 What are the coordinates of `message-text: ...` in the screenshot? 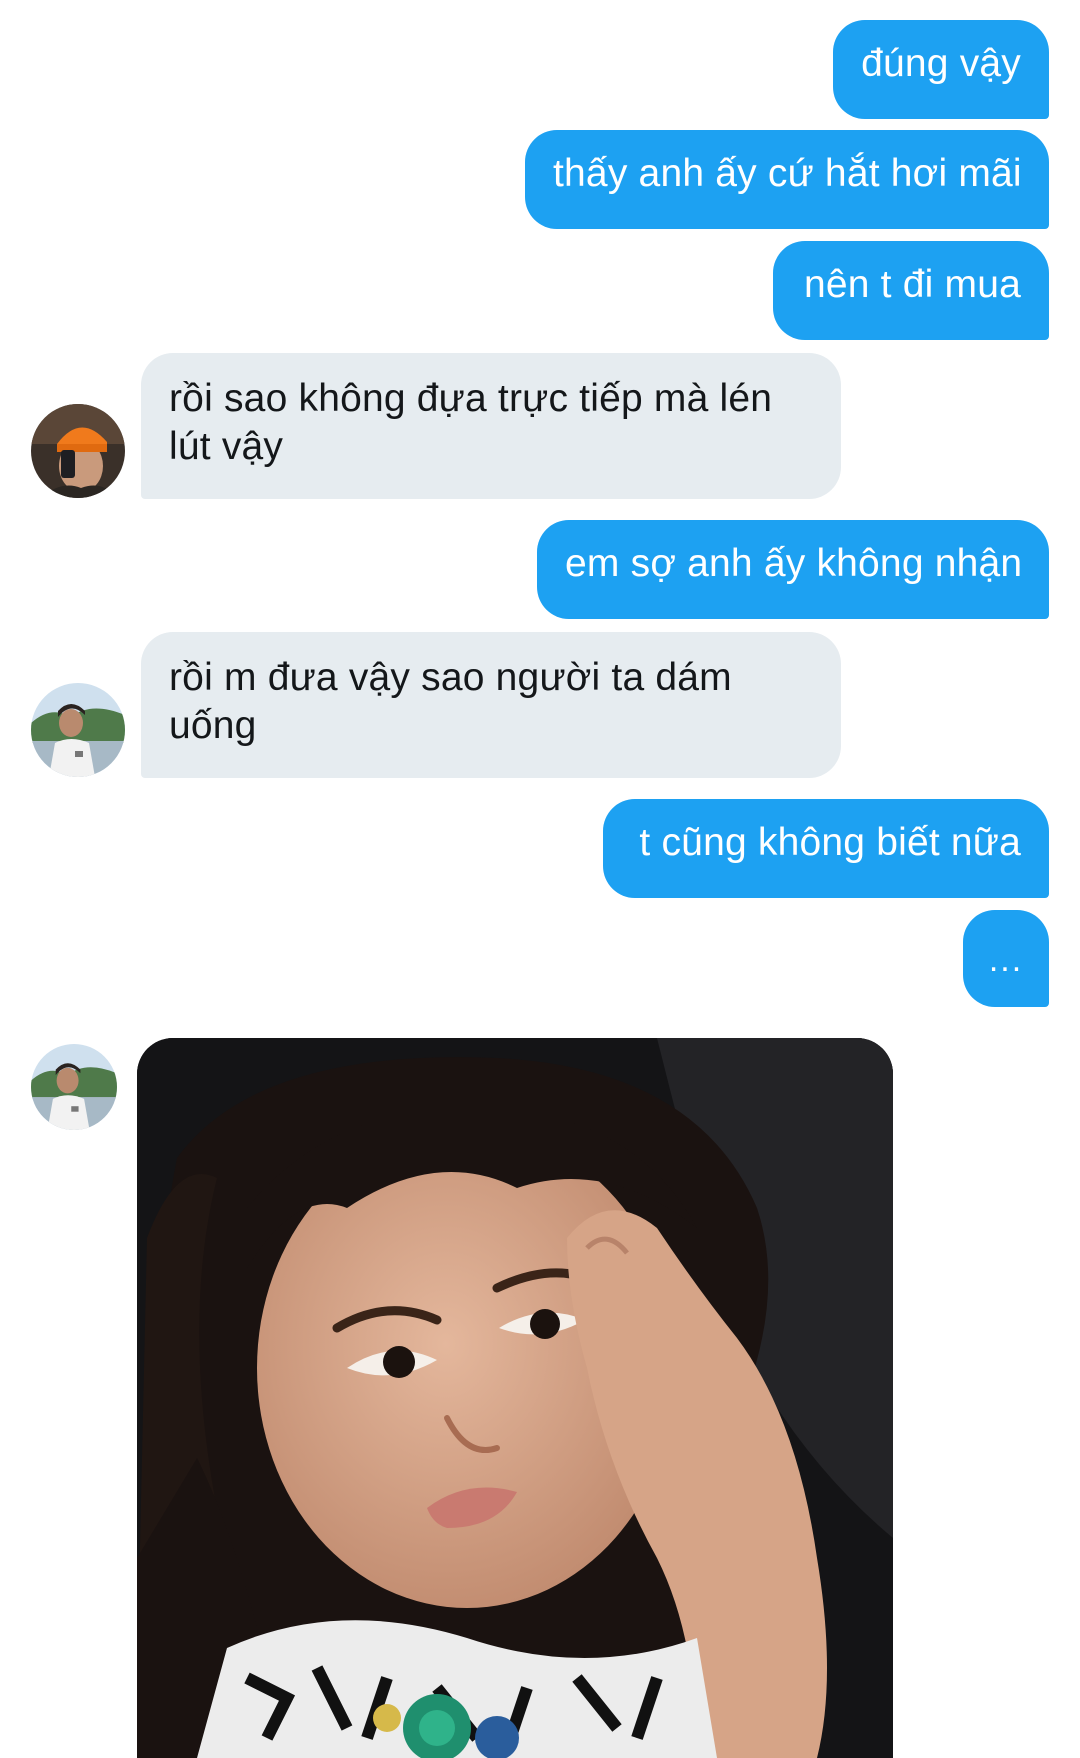 It's located at (1006, 960).